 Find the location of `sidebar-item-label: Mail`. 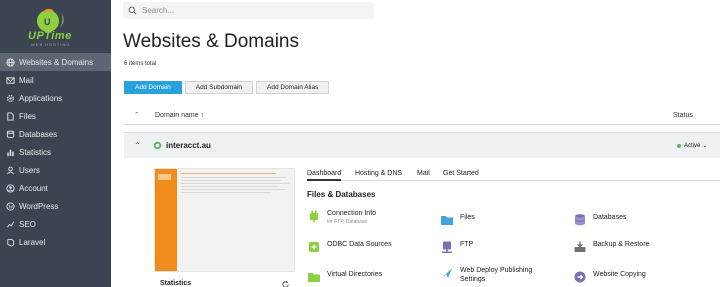

sidebar-item-label: Mail is located at coordinates (26, 80).